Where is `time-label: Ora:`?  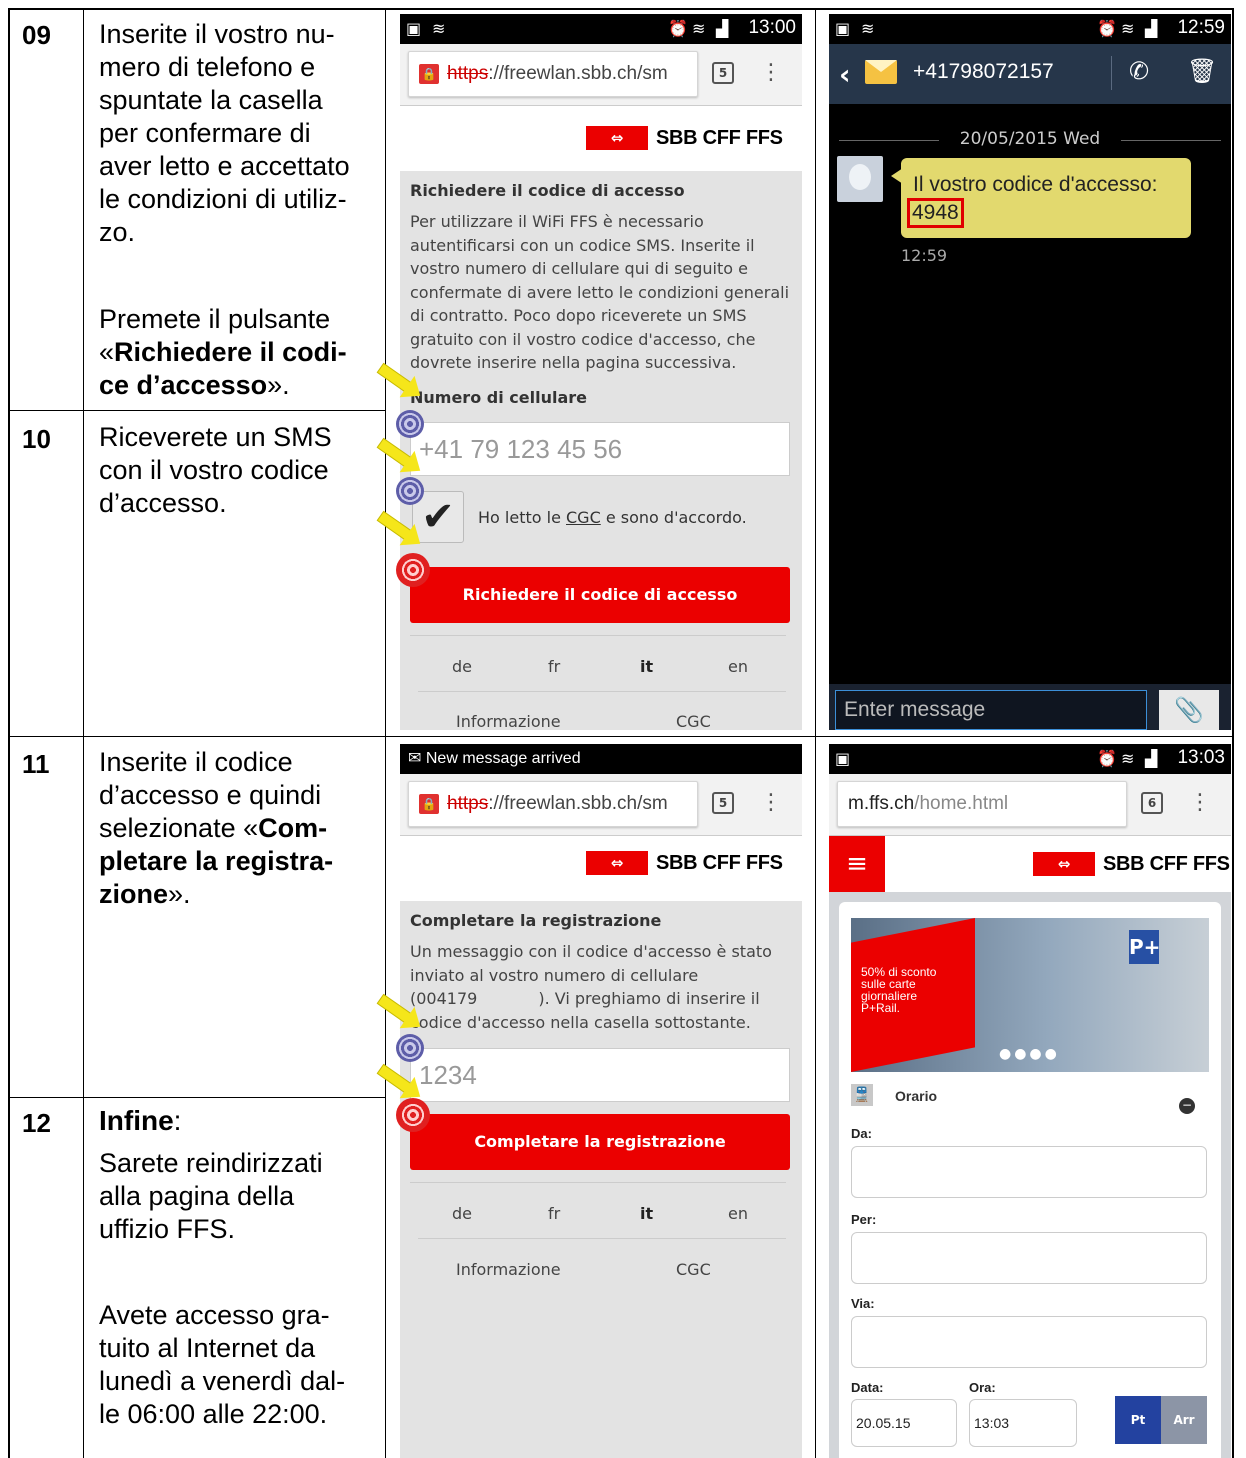
time-label: Ora: is located at coordinates (982, 1387).